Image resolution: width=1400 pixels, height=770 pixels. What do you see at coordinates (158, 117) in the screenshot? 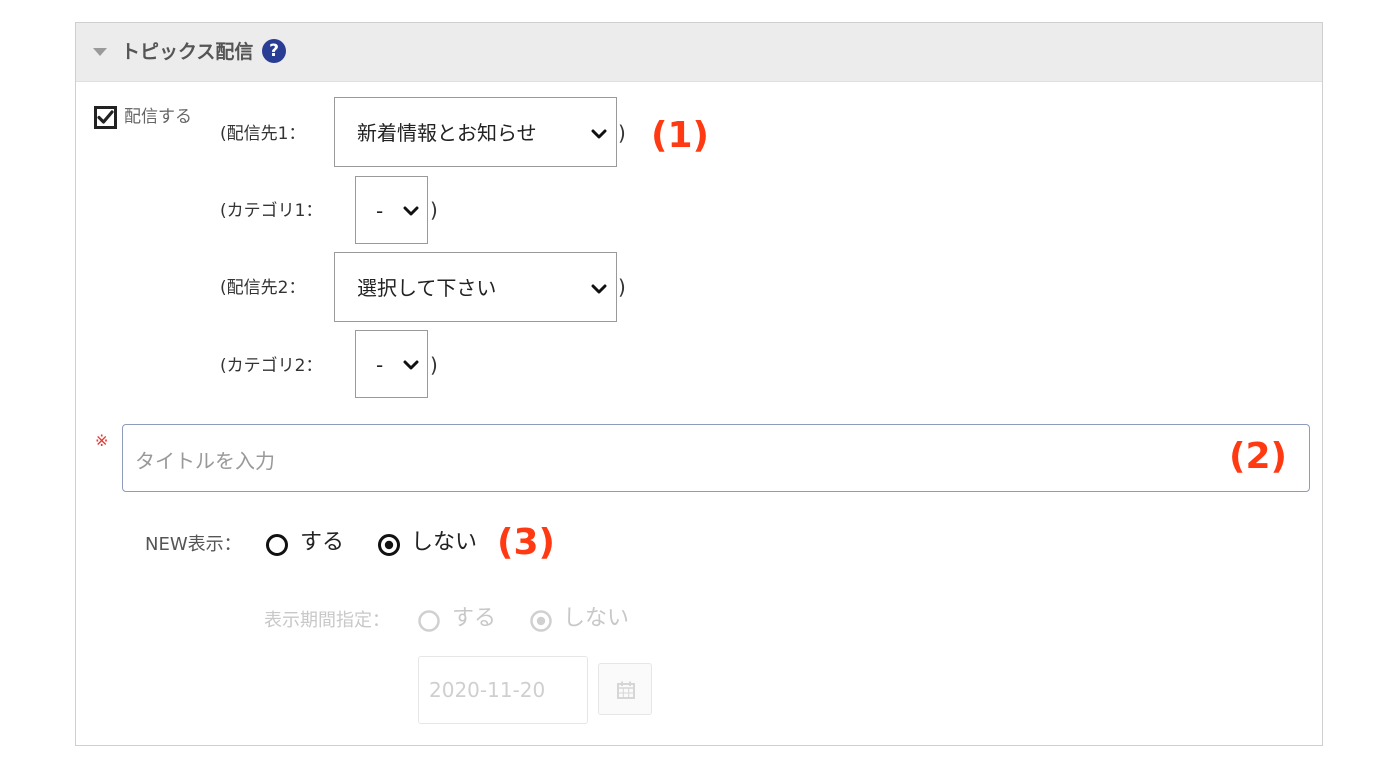
I see `distribute-checkbox-label: 配信する` at bounding box center [158, 117].